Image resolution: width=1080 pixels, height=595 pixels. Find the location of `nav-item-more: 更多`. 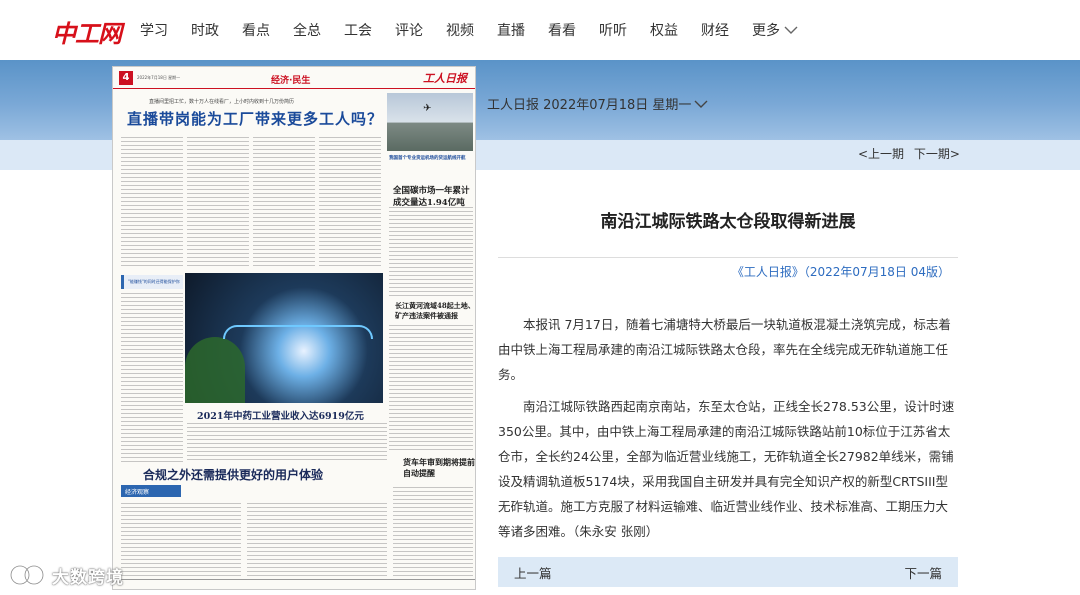

nav-item-more: 更多 is located at coordinates (775, 30).